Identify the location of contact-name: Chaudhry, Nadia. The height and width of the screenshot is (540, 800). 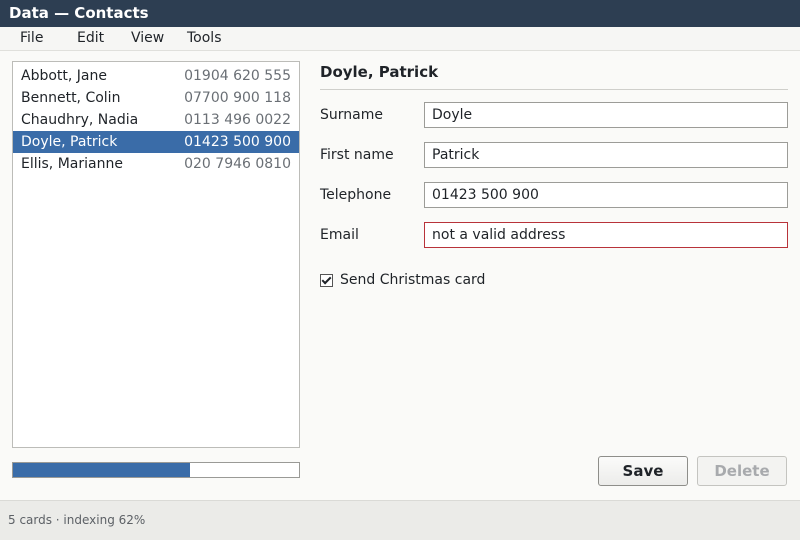
(80, 120).